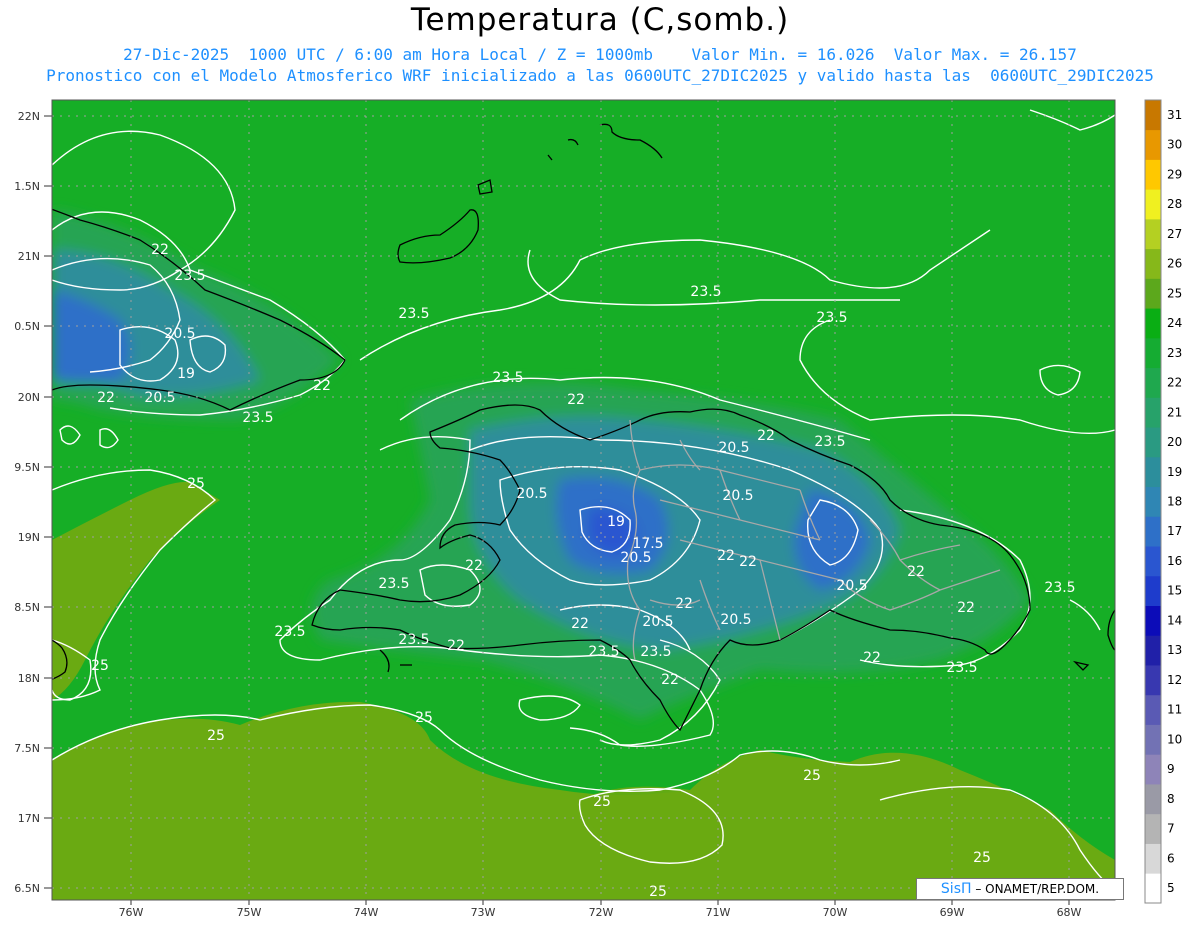 This screenshot has height=927, width=1200. I want to click on credit-text: – ONAMET/REP.DOM., so click(1037, 889).